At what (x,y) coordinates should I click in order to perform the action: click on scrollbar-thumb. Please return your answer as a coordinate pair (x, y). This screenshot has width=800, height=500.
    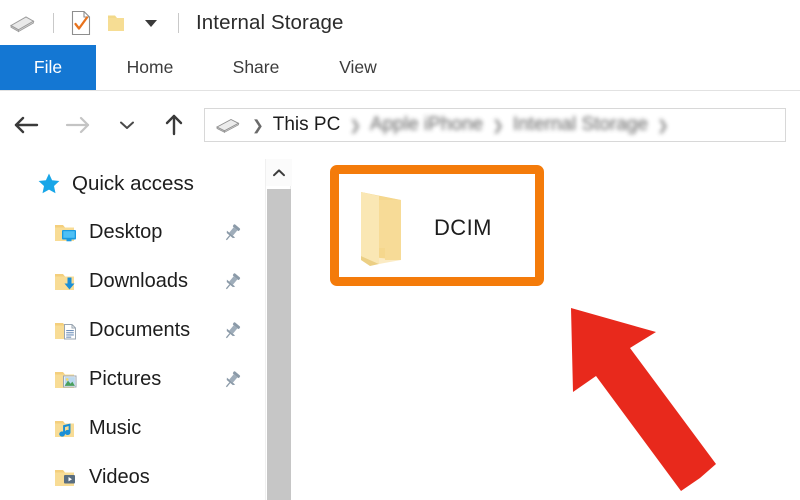
    Looking at the image, I should click on (279, 344).